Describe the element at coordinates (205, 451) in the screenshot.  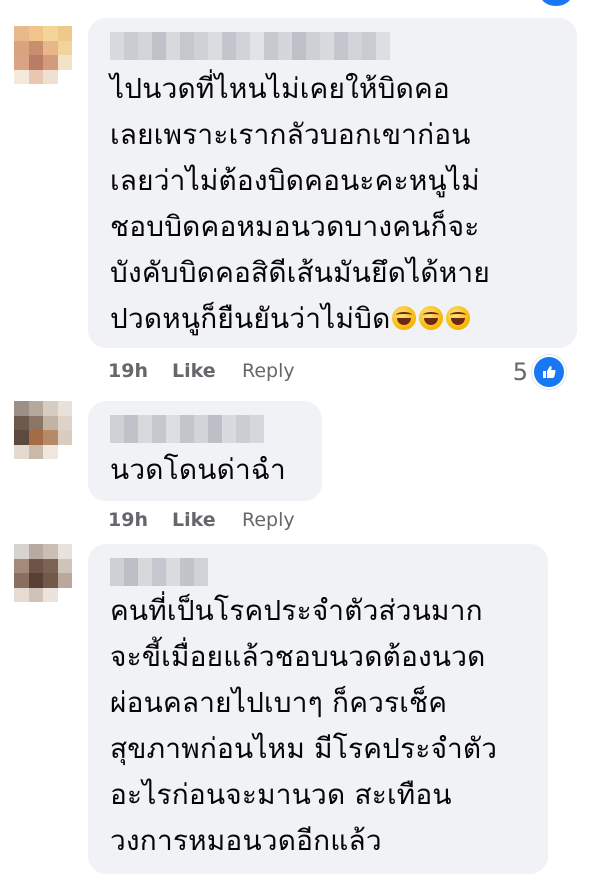
I see `comment-bubble: นวดโดนด่าฉำ` at that location.